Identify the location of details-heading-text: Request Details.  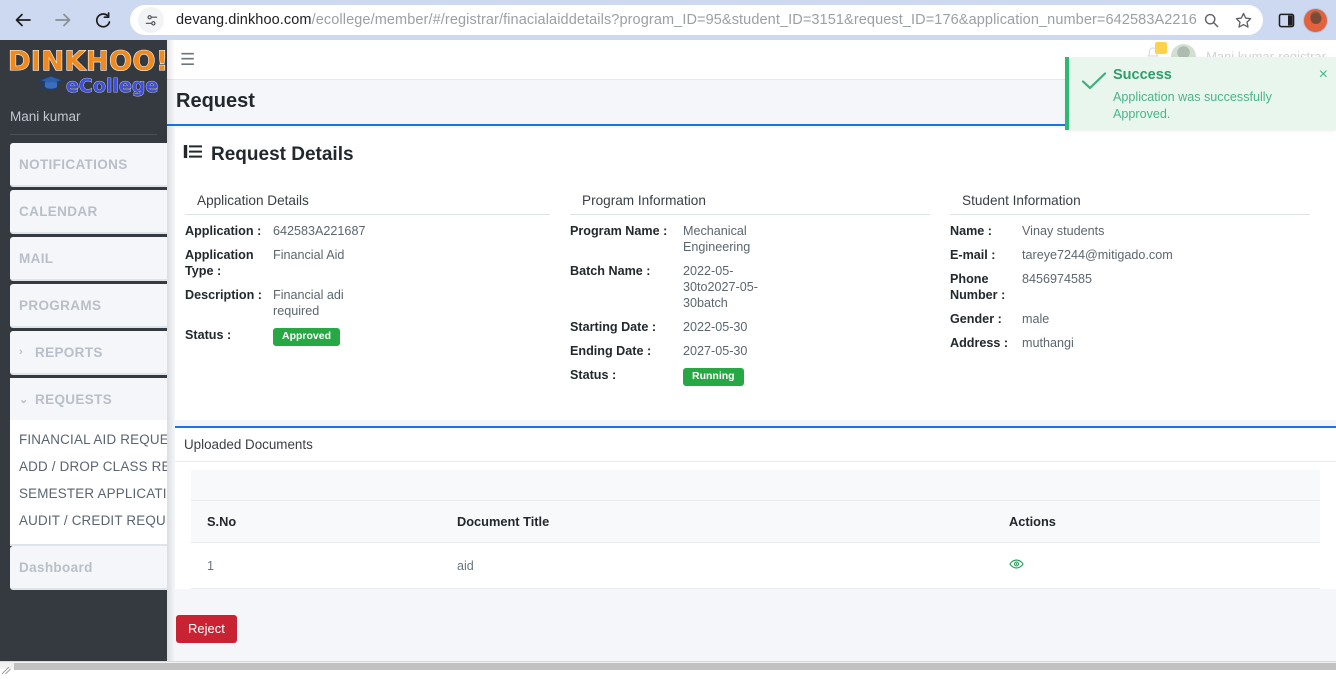
(282, 155).